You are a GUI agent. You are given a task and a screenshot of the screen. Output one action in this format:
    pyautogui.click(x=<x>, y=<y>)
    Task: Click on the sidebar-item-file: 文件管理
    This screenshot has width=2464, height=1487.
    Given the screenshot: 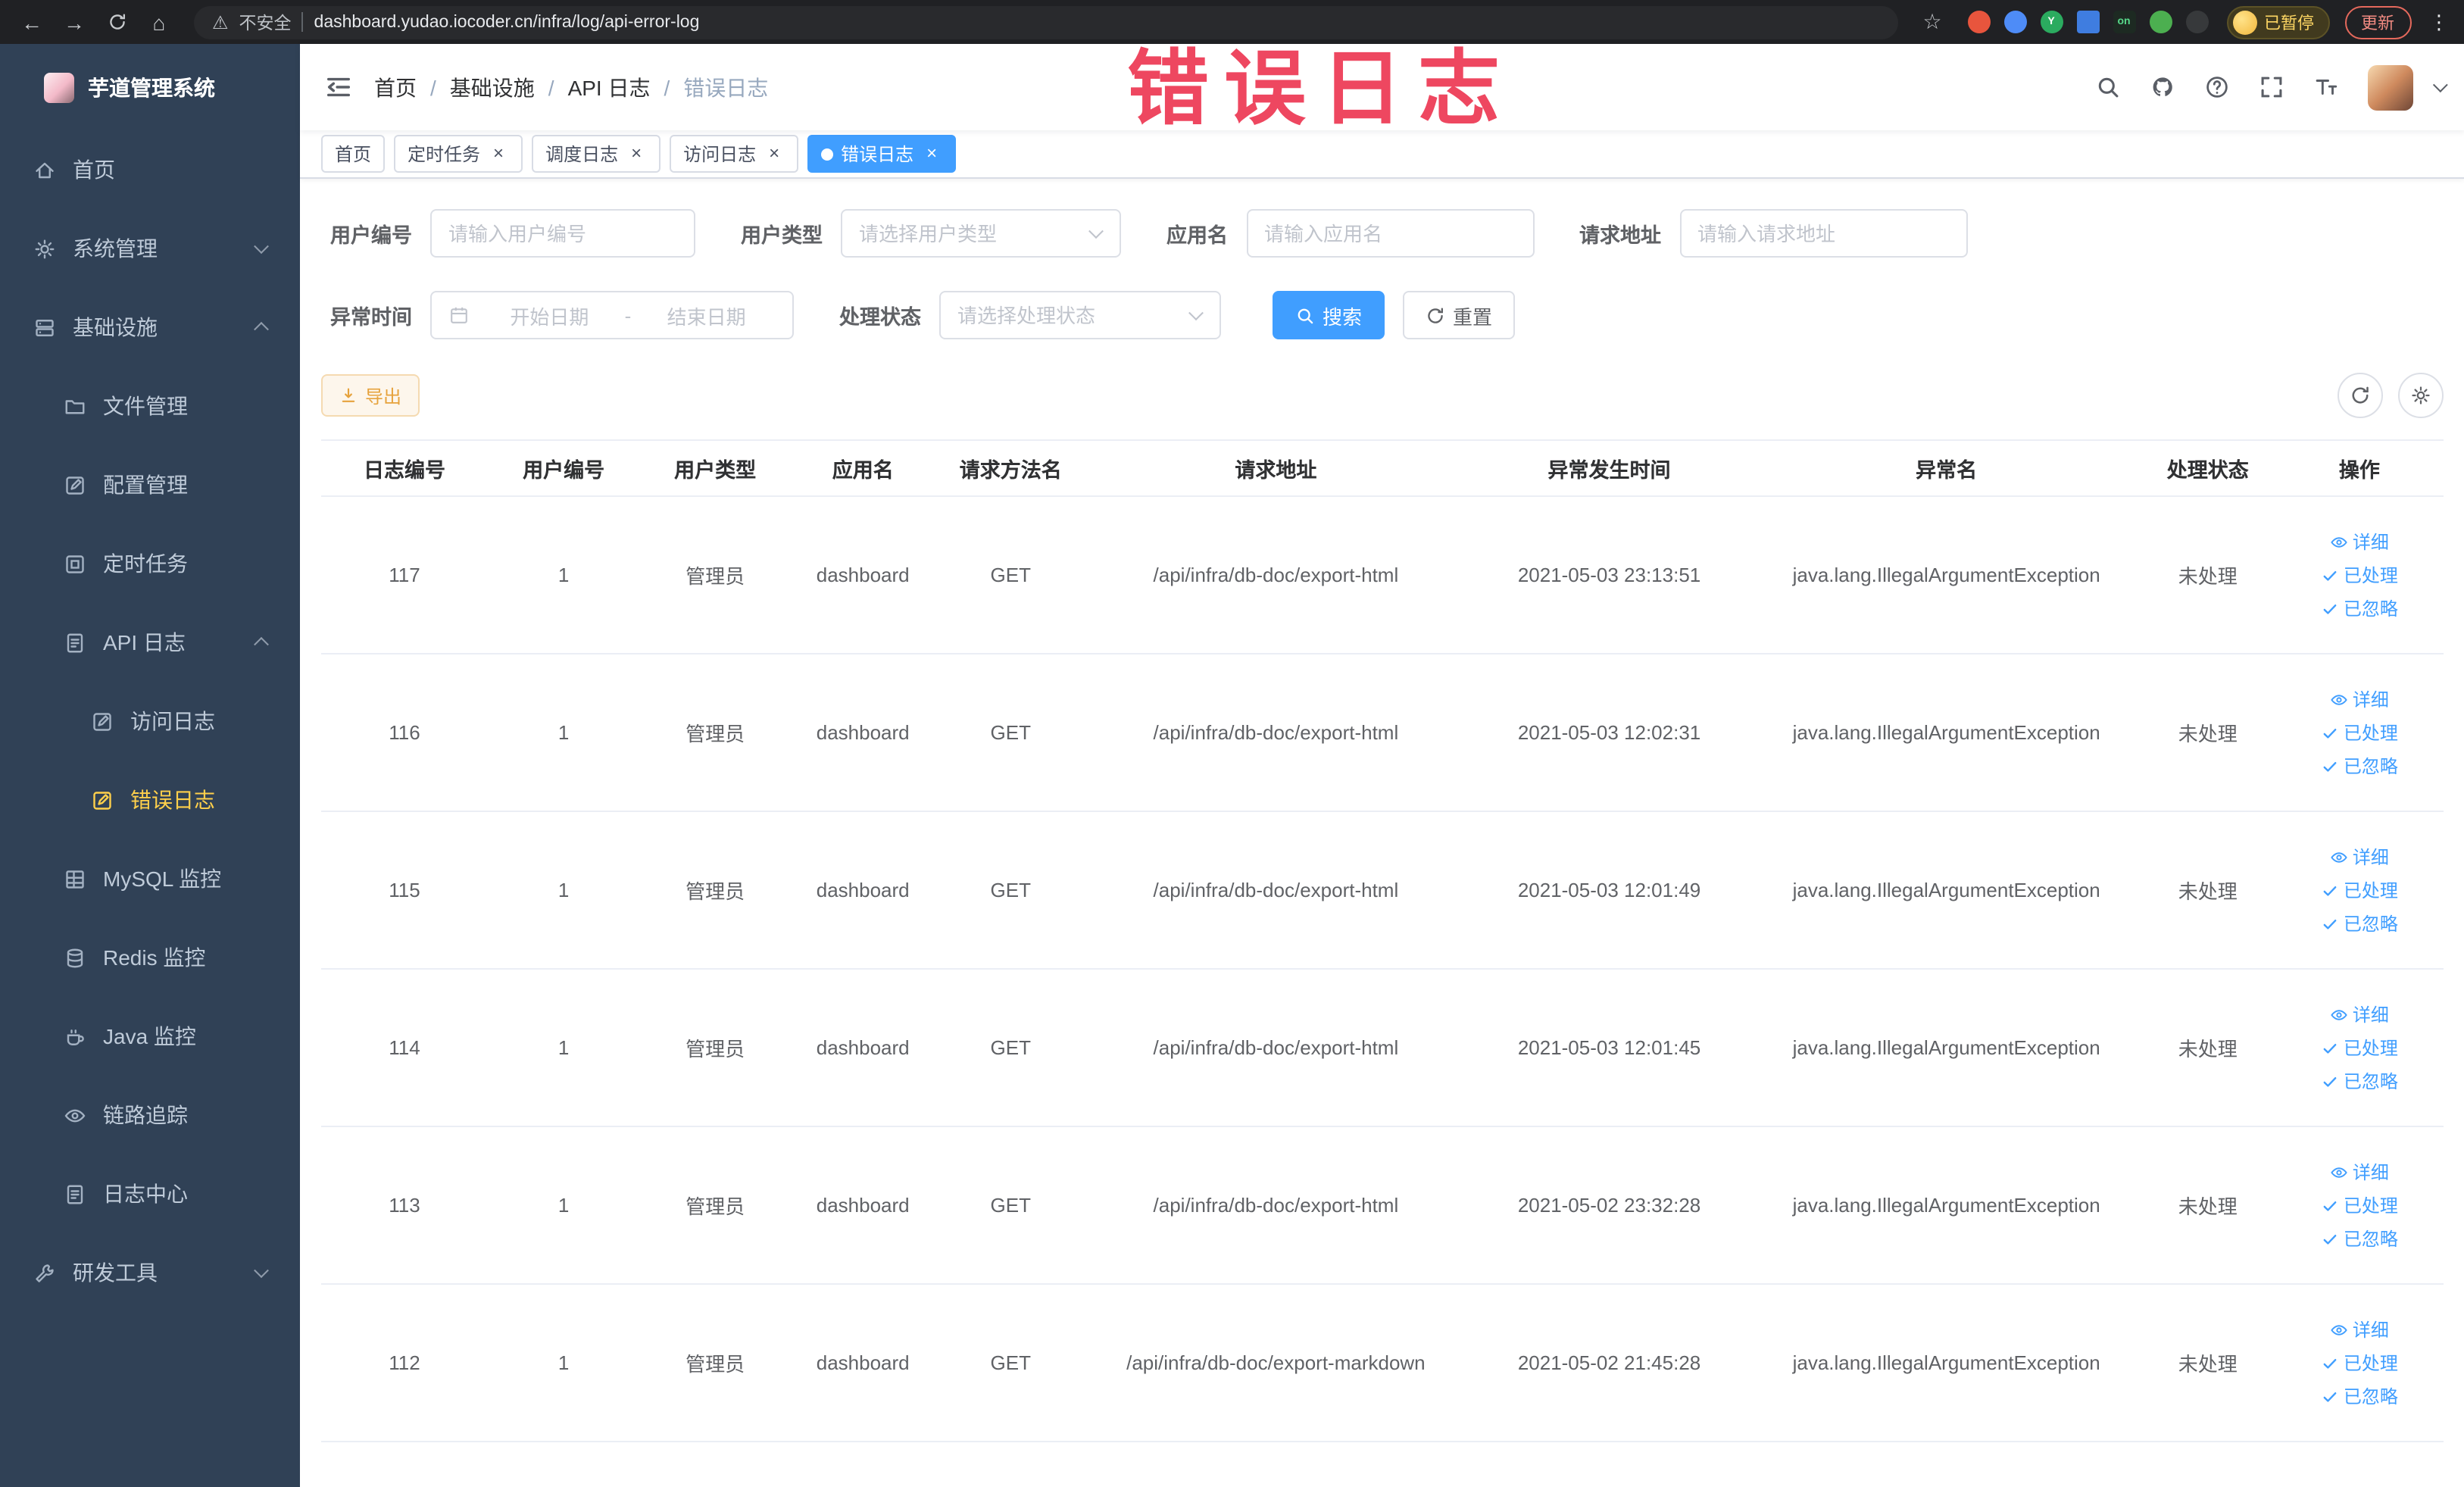 What is the action you would take?
    pyautogui.click(x=150, y=406)
    